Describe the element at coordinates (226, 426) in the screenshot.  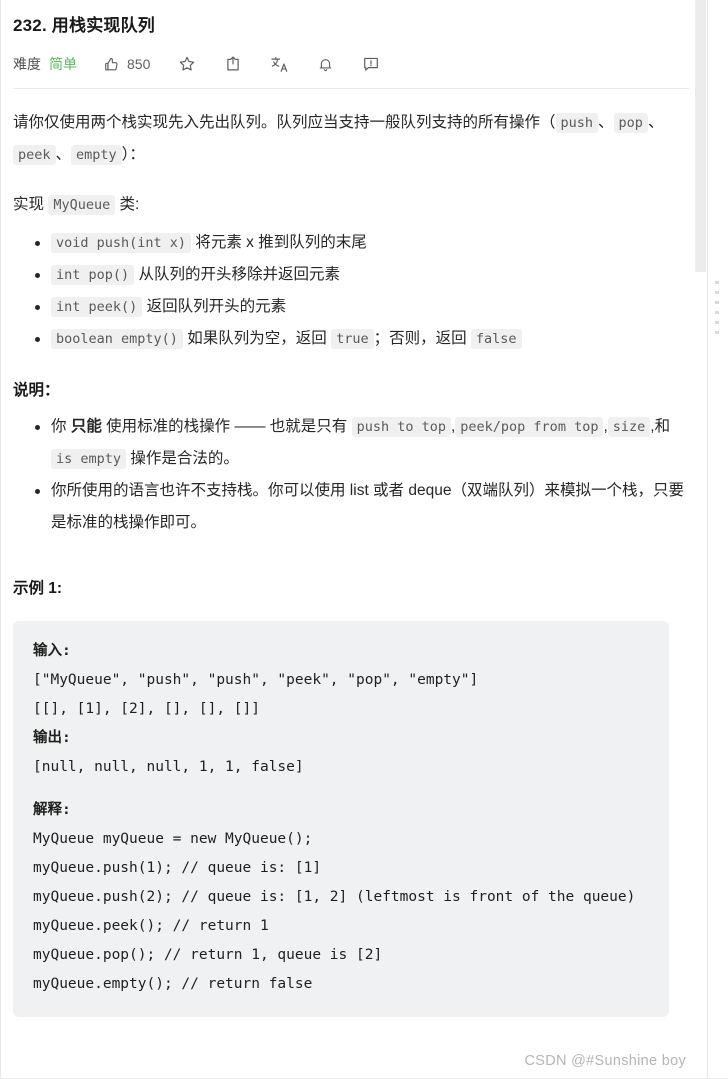
I see `note1-b: 使用标准的栈操作 —— 也就是只有` at that location.